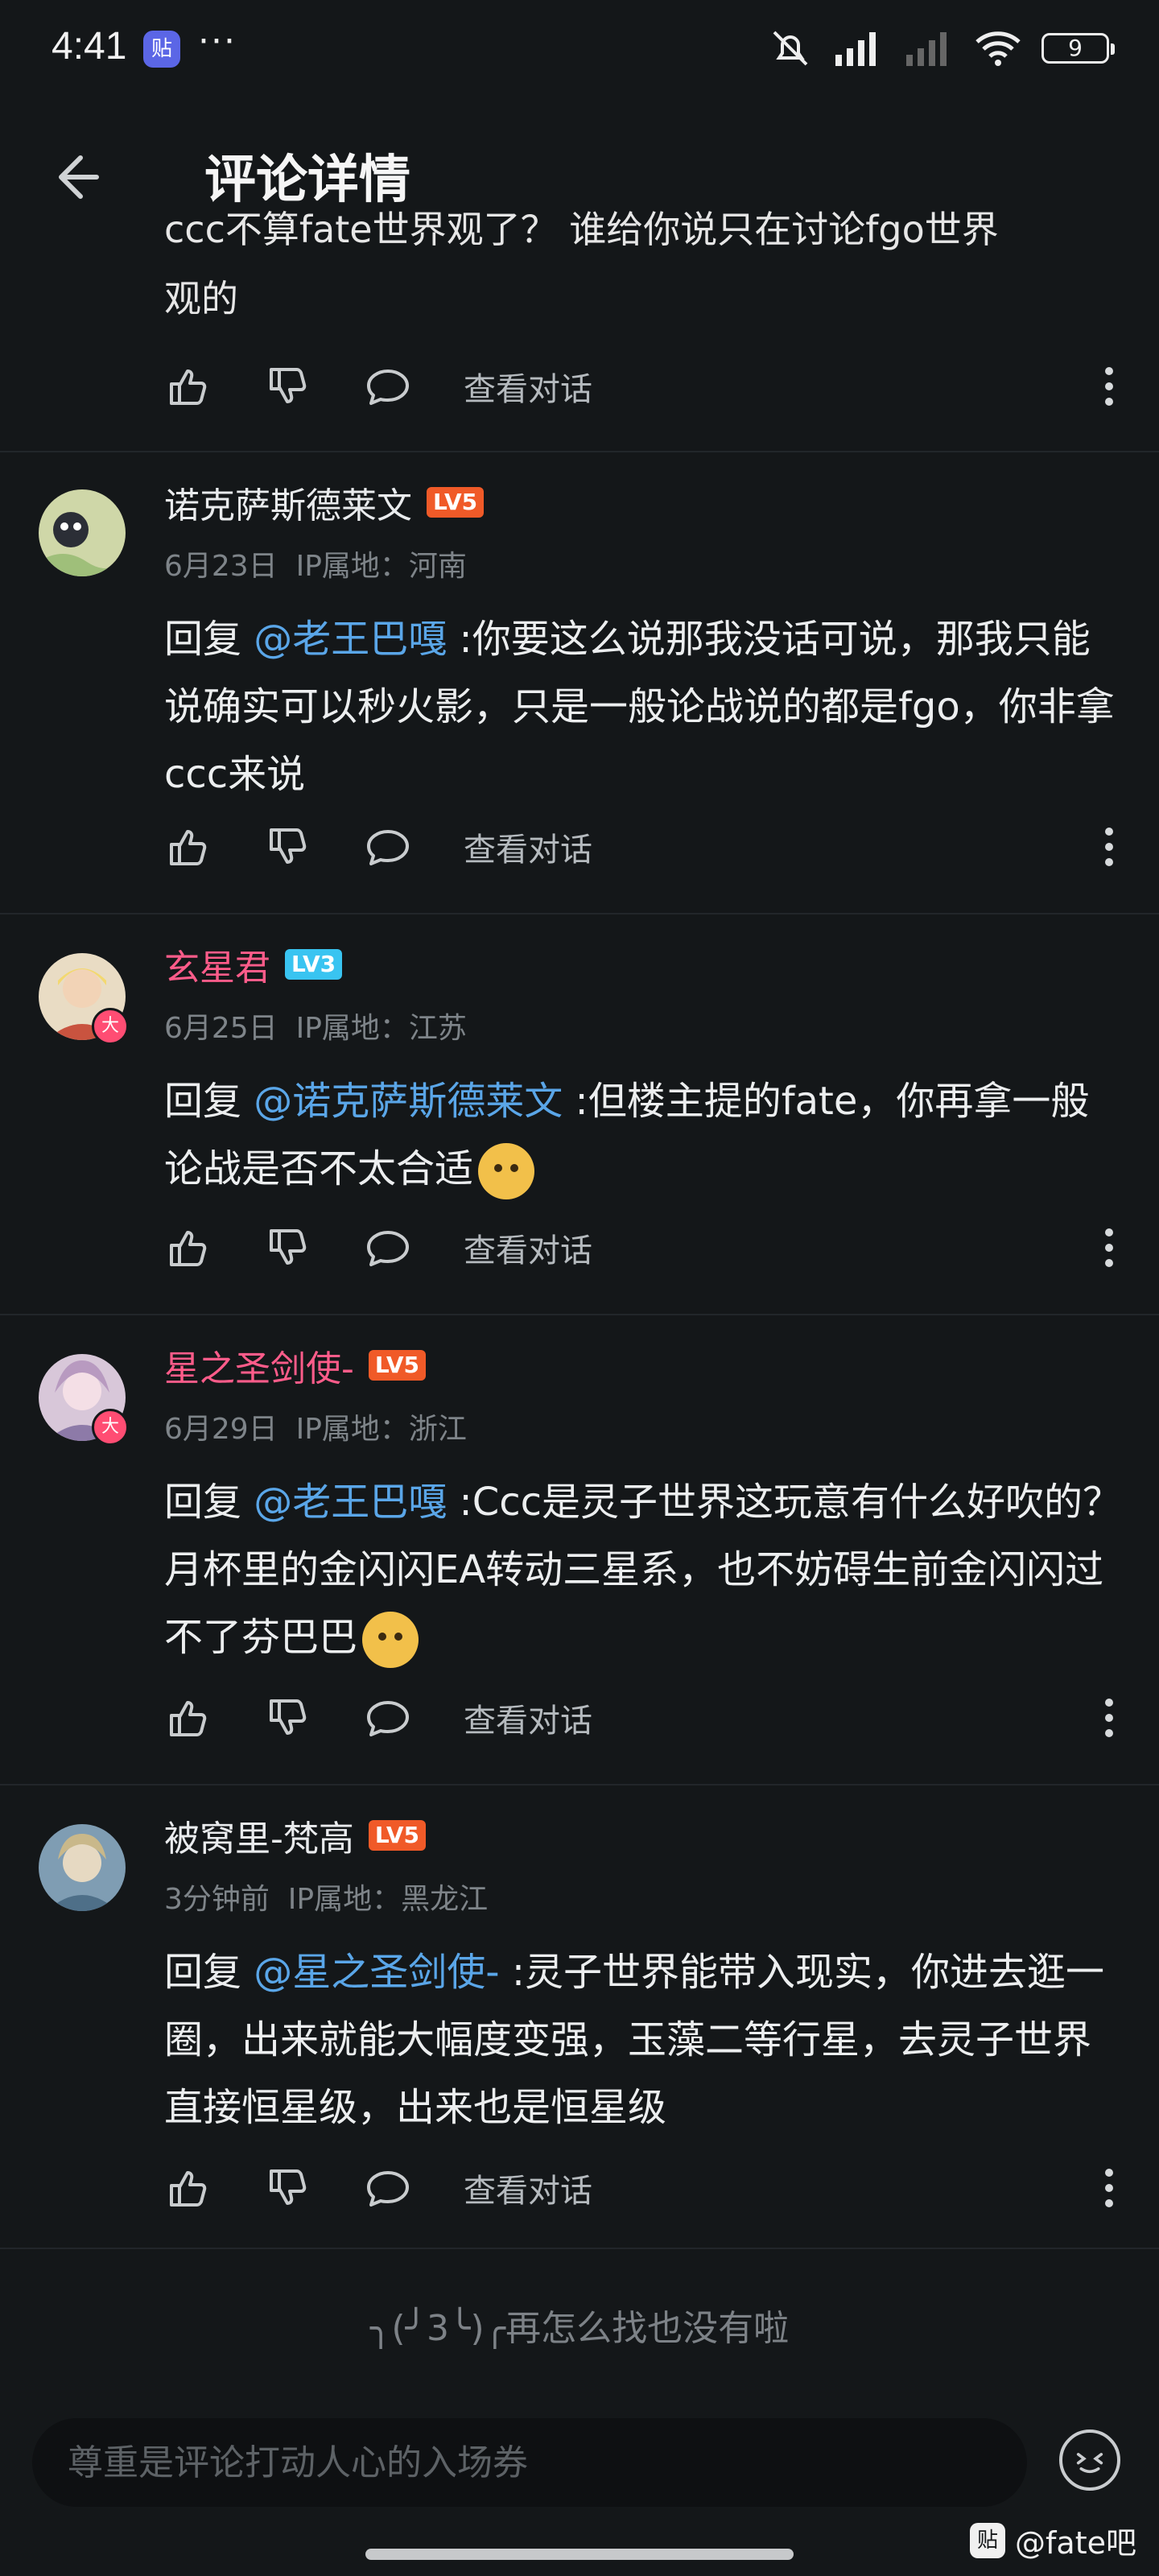 The height and width of the screenshot is (2576, 1159). What do you see at coordinates (988, 2540) in the screenshot?
I see `tieba-logo-icon: 贴` at bounding box center [988, 2540].